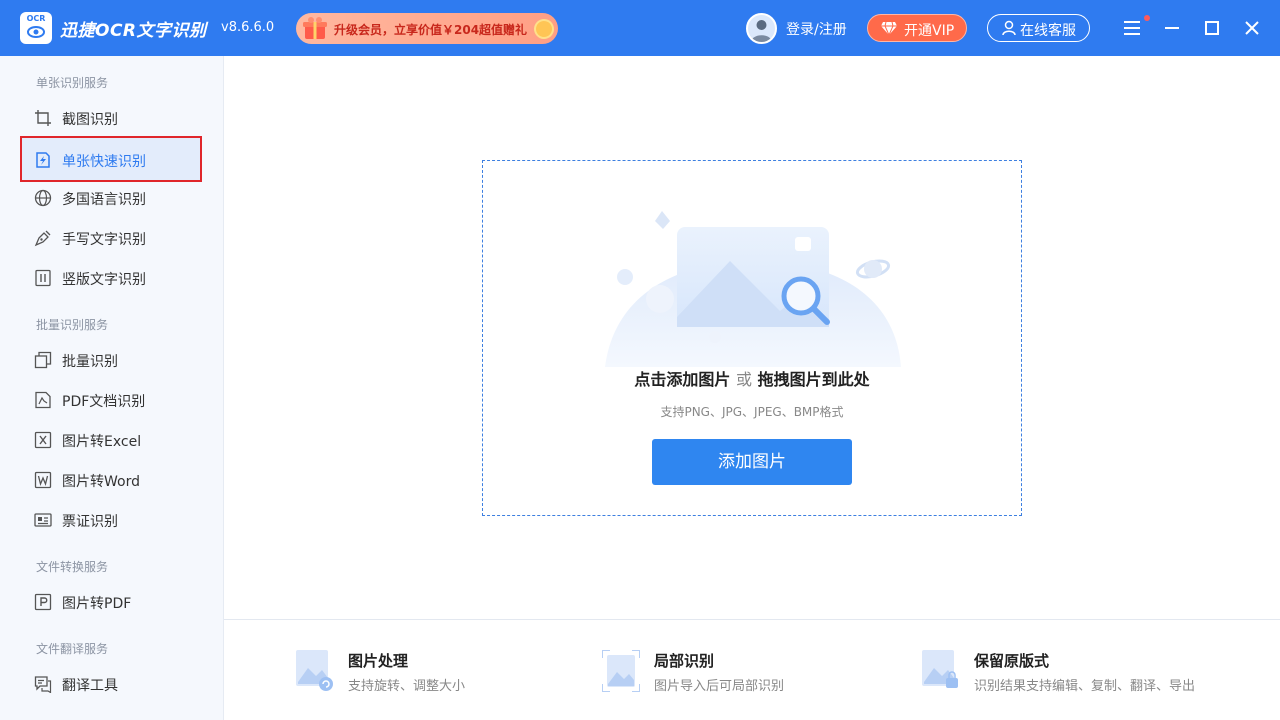 The width and height of the screenshot is (1280, 720). I want to click on logo-text: OCR, so click(36, 18).